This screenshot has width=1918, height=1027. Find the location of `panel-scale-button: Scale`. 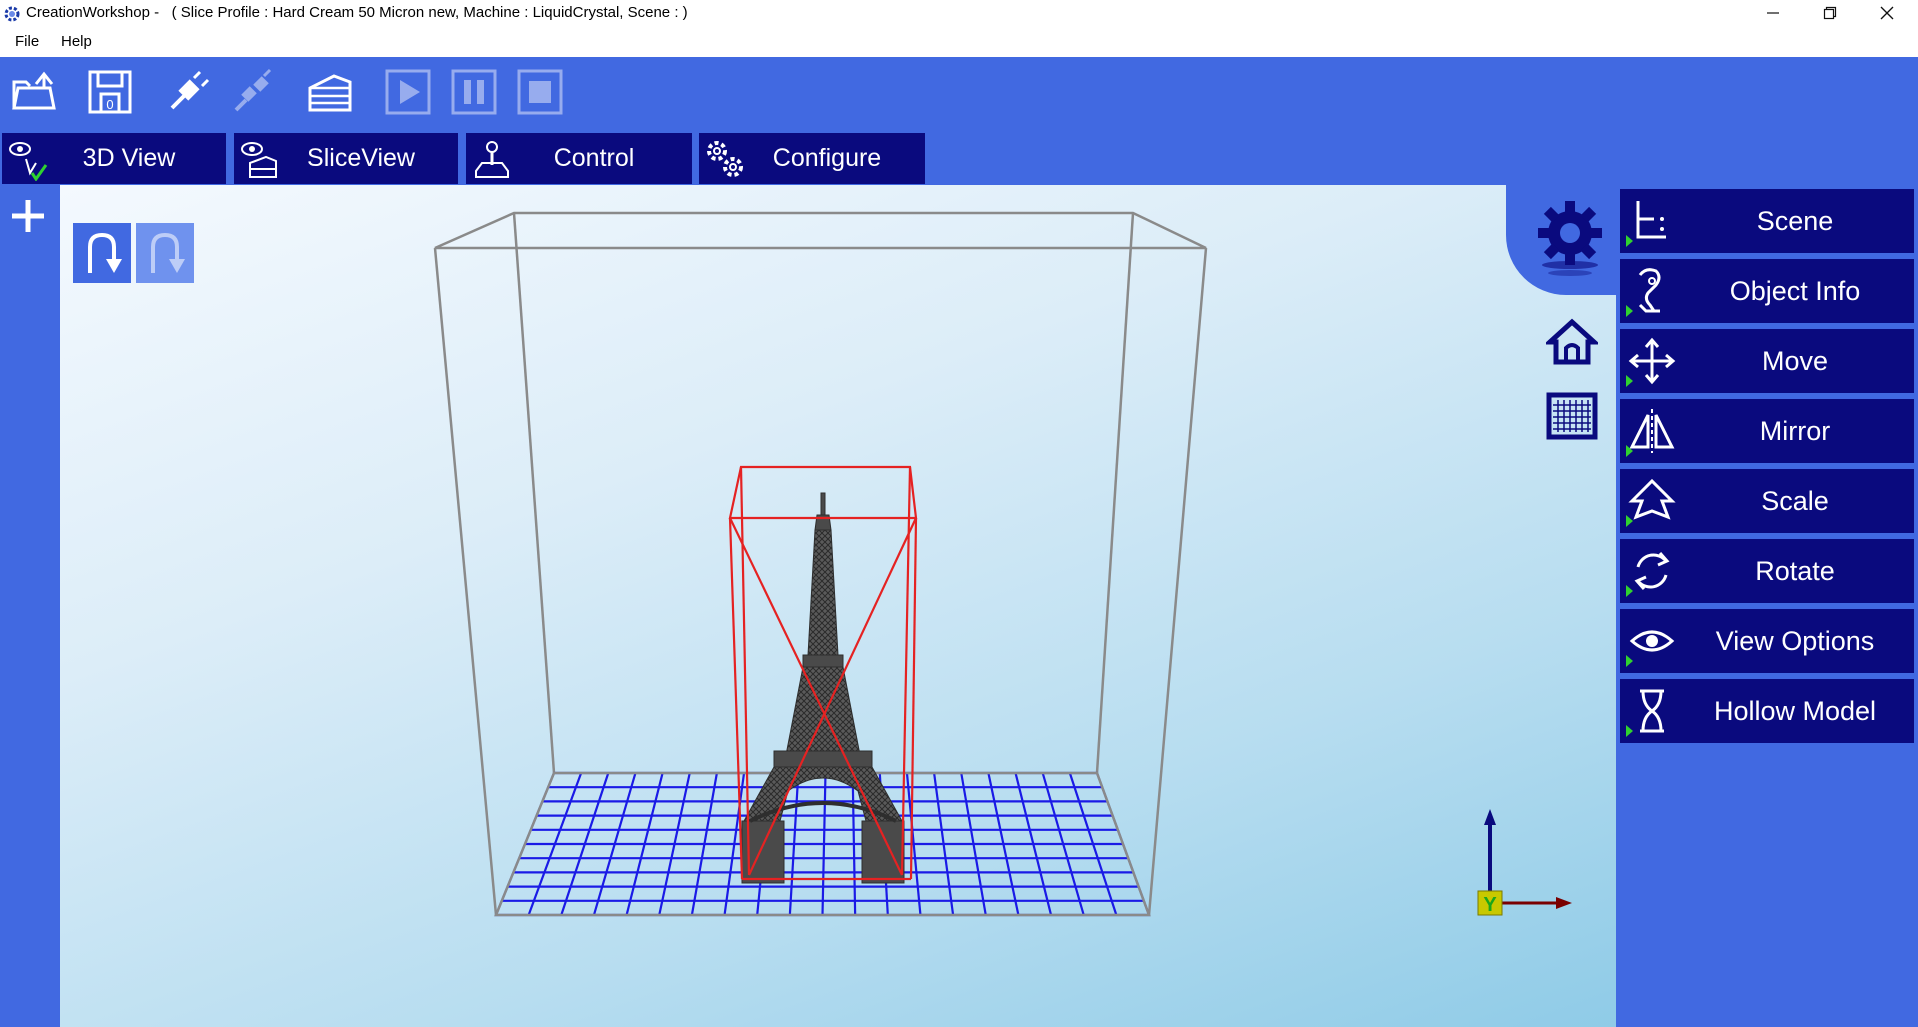

panel-scale-button: Scale is located at coordinates (1767, 501).